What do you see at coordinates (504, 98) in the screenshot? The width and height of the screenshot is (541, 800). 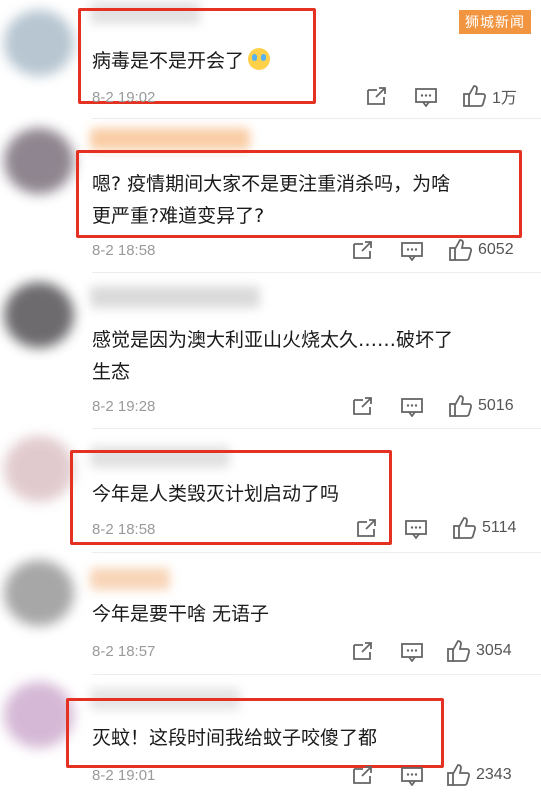 I see `like-count: 1万` at bounding box center [504, 98].